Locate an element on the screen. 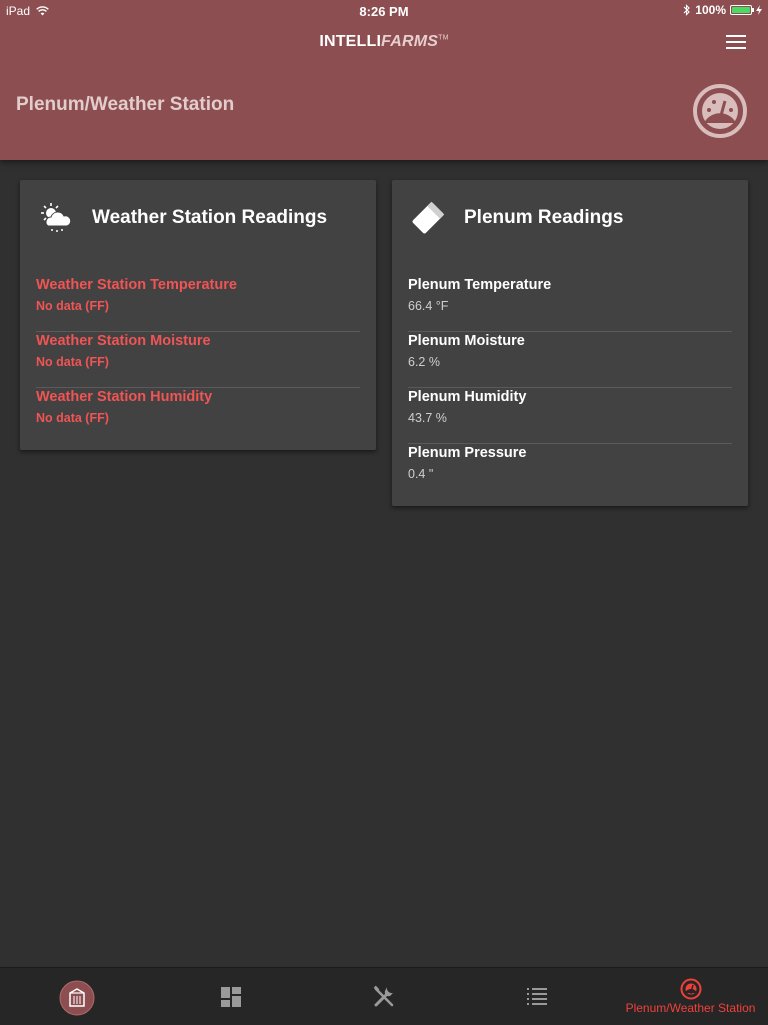  weather-humidity-row: Weather Station Humidity No data (FF) is located at coordinates (198, 416).